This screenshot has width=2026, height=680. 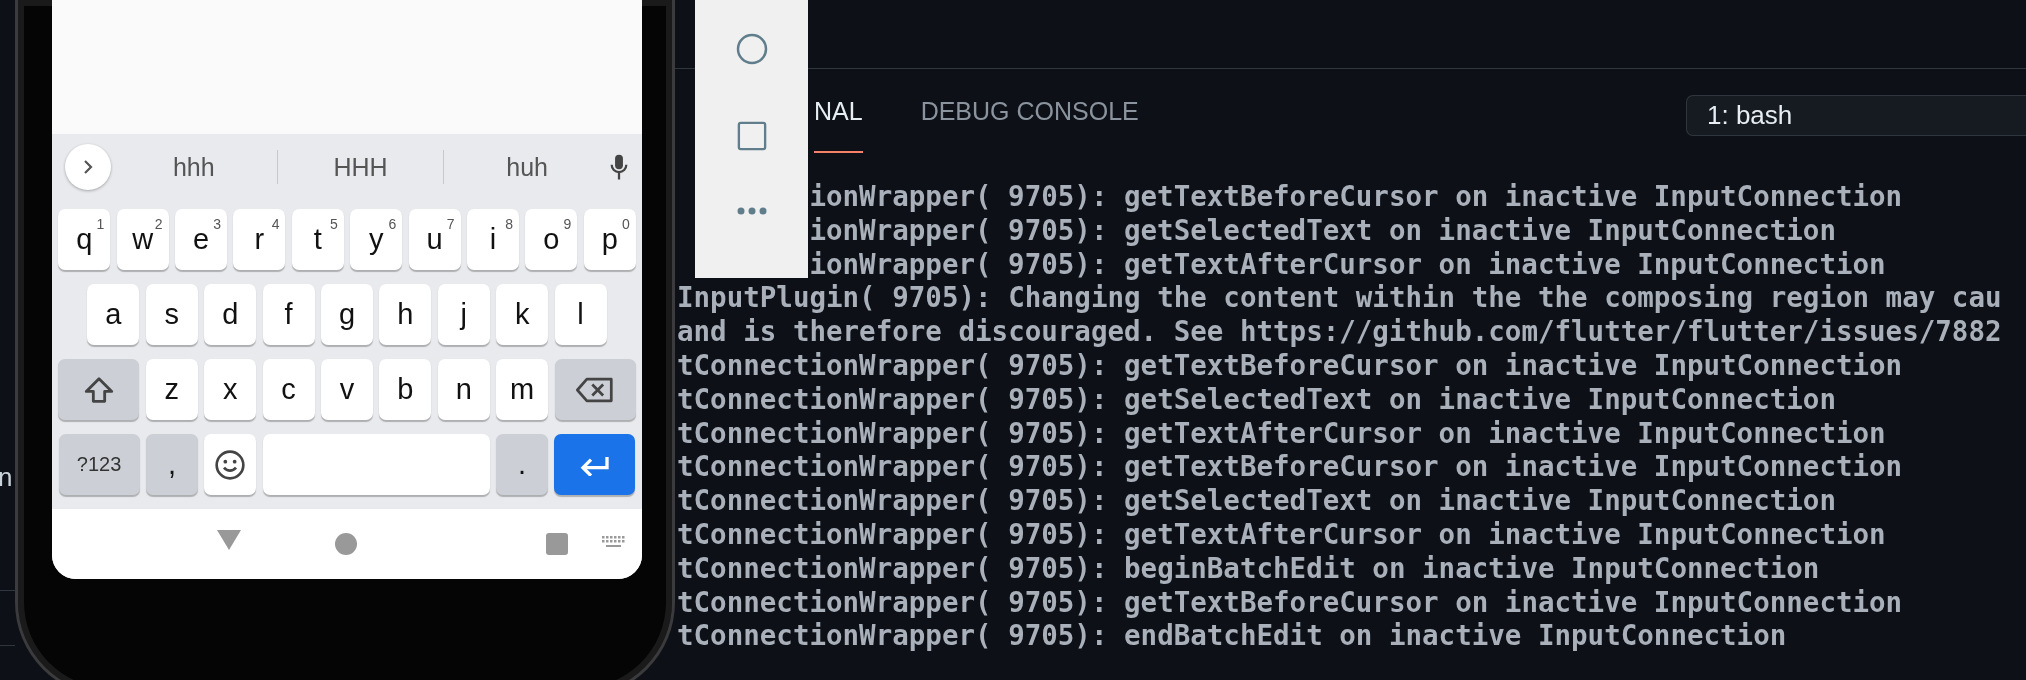 What do you see at coordinates (201, 239) in the screenshot?
I see `key: e$^{3}$` at bounding box center [201, 239].